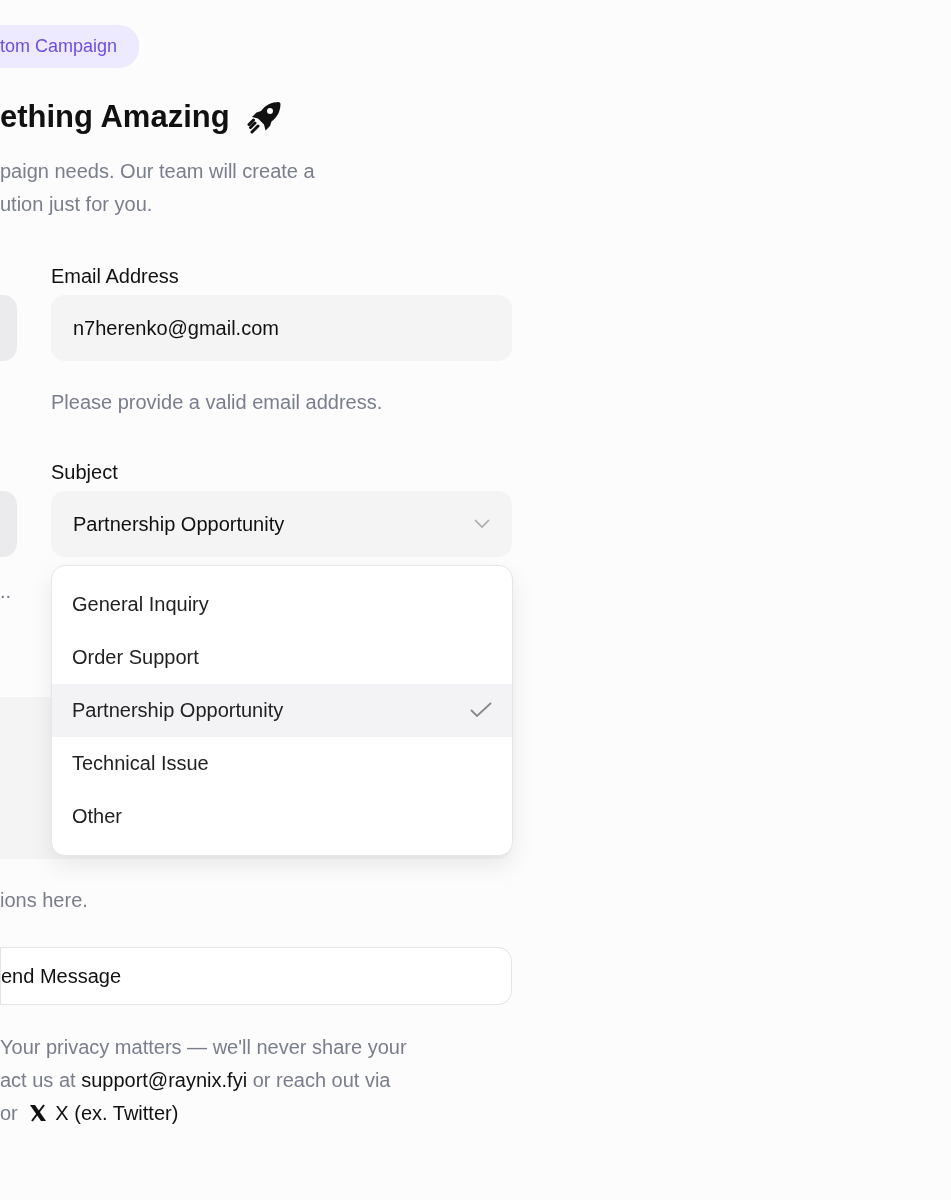  What do you see at coordinates (217, 402) in the screenshot?
I see `hint-text: Please provide a valid email address.` at bounding box center [217, 402].